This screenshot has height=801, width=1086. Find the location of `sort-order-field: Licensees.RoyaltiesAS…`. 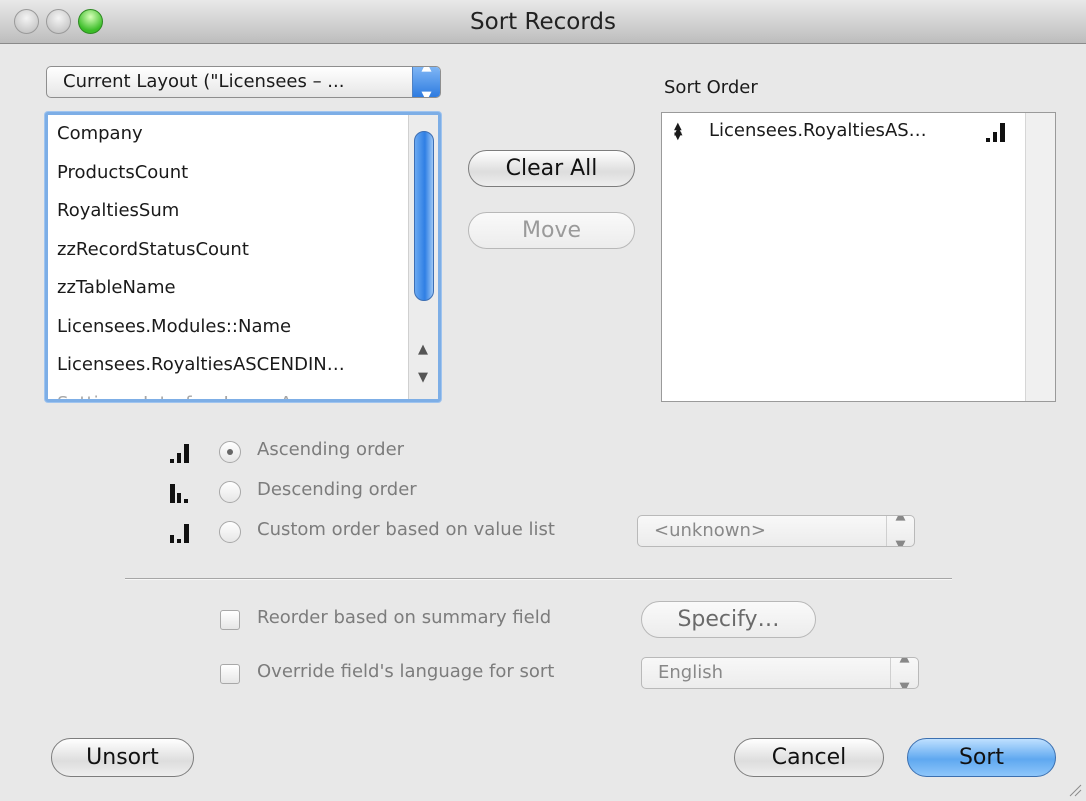

sort-order-field: Licensees.RoyaltiesAS… is located at coordinates (818, 130).